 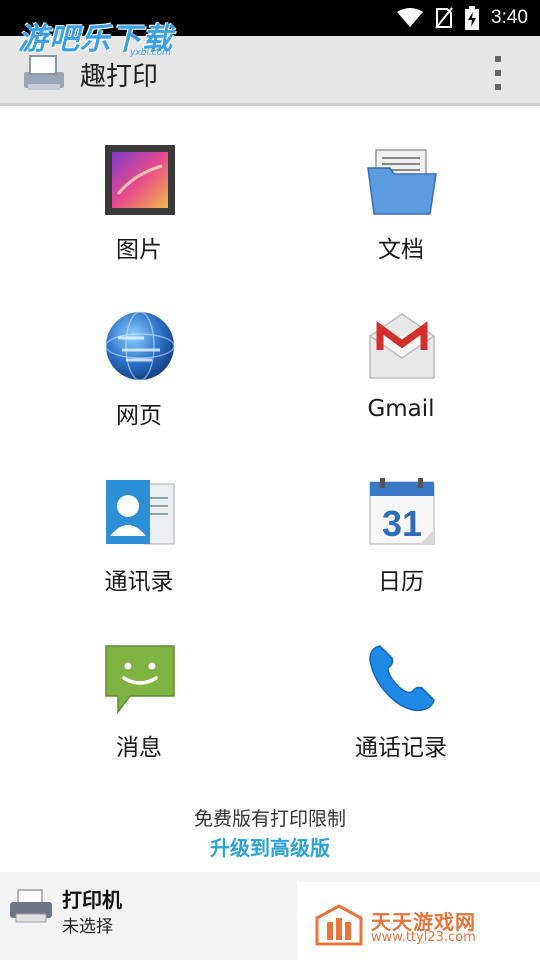 What do you see at coordinates (509, 17) in the screenshot?
I see `status-time: 3:40` at bounding box center [509, 17].